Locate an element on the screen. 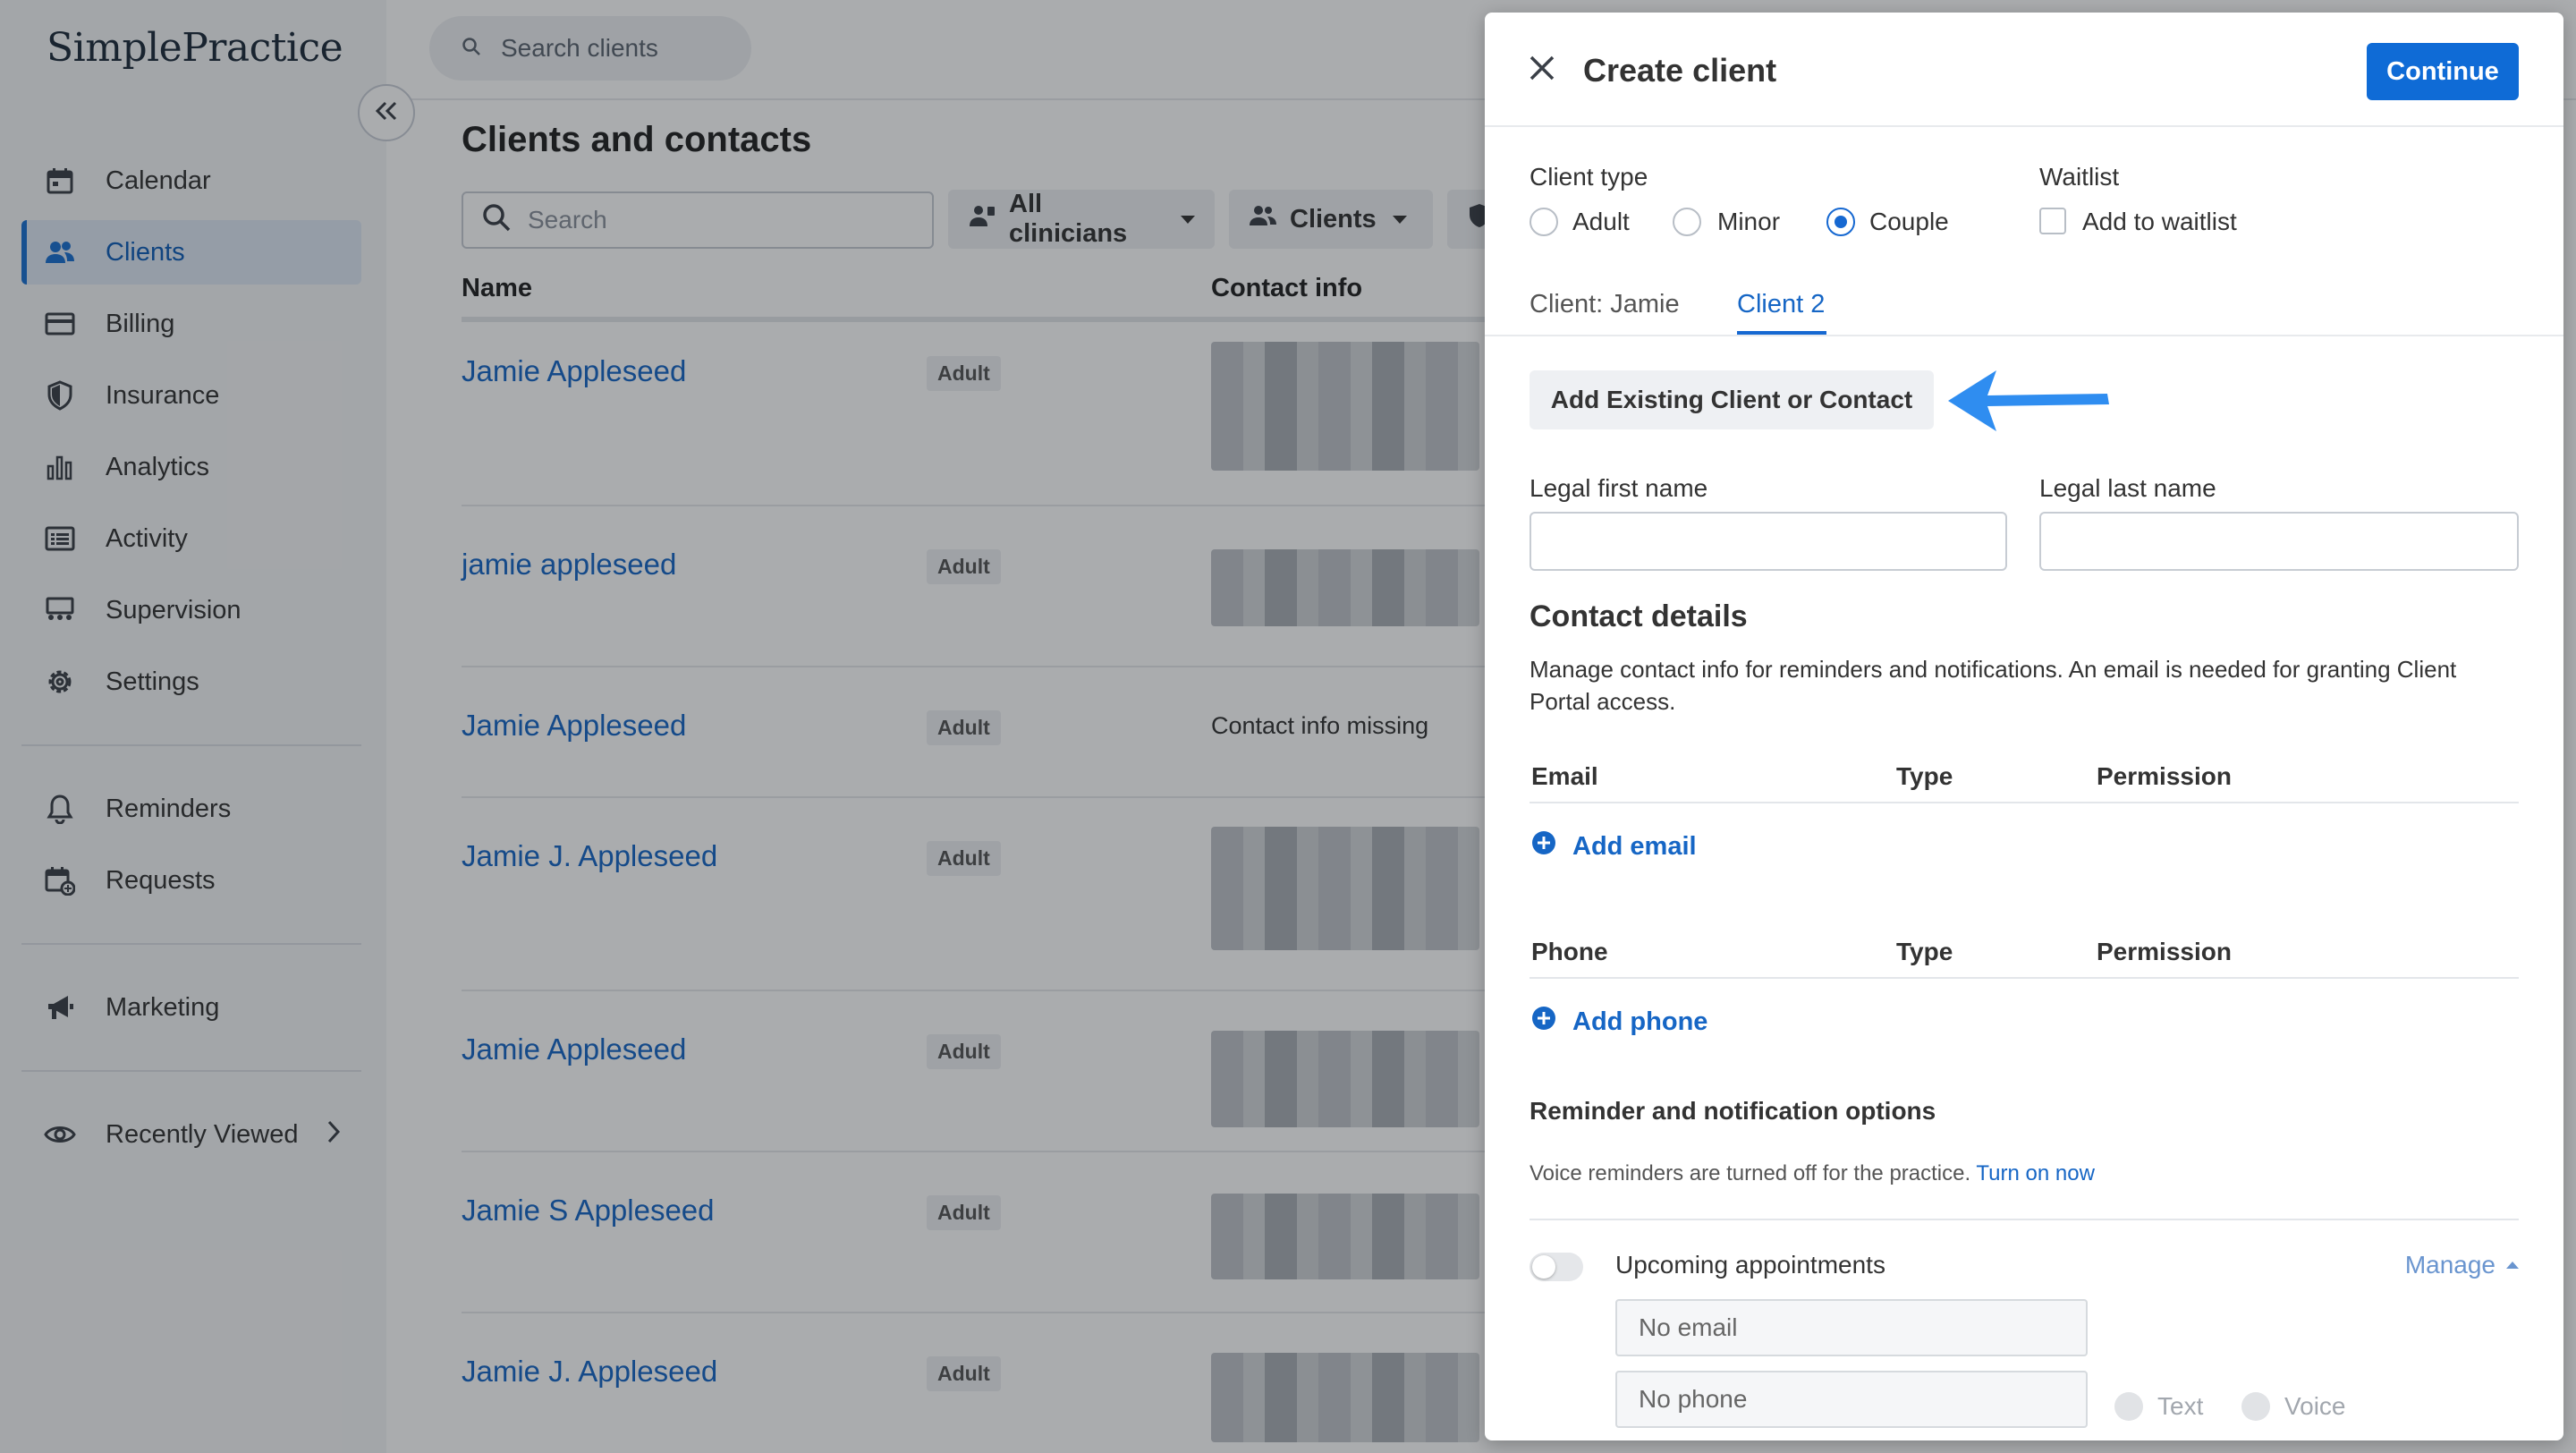  phone-header-divider is located at coordinates (2024, 978).